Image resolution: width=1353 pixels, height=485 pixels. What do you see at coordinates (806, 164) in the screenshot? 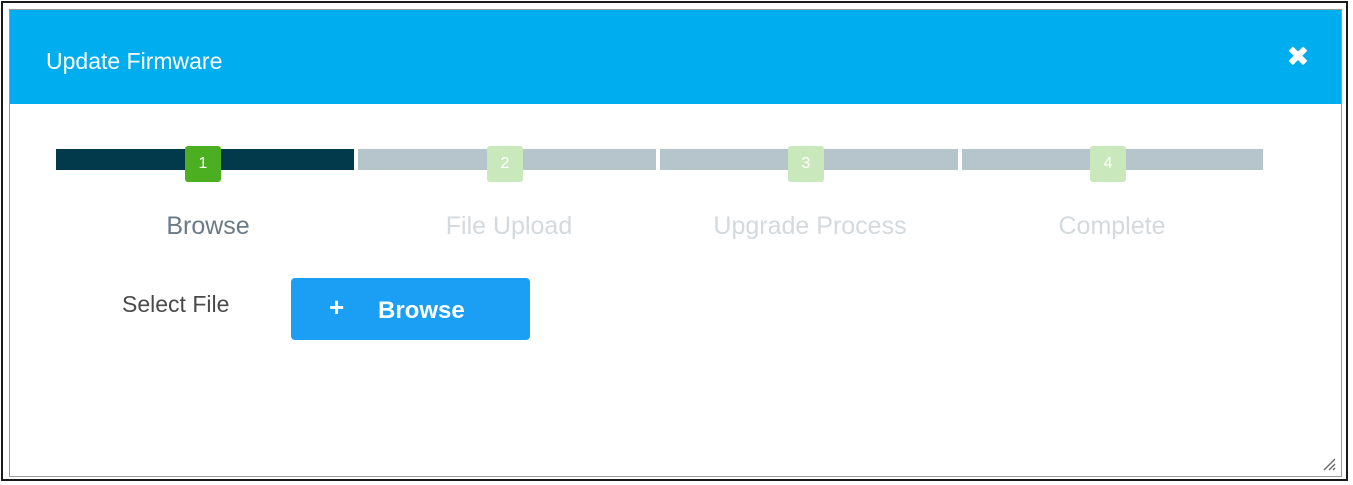
I see `step-3-badge: 3` at bounding box center [806, 164].